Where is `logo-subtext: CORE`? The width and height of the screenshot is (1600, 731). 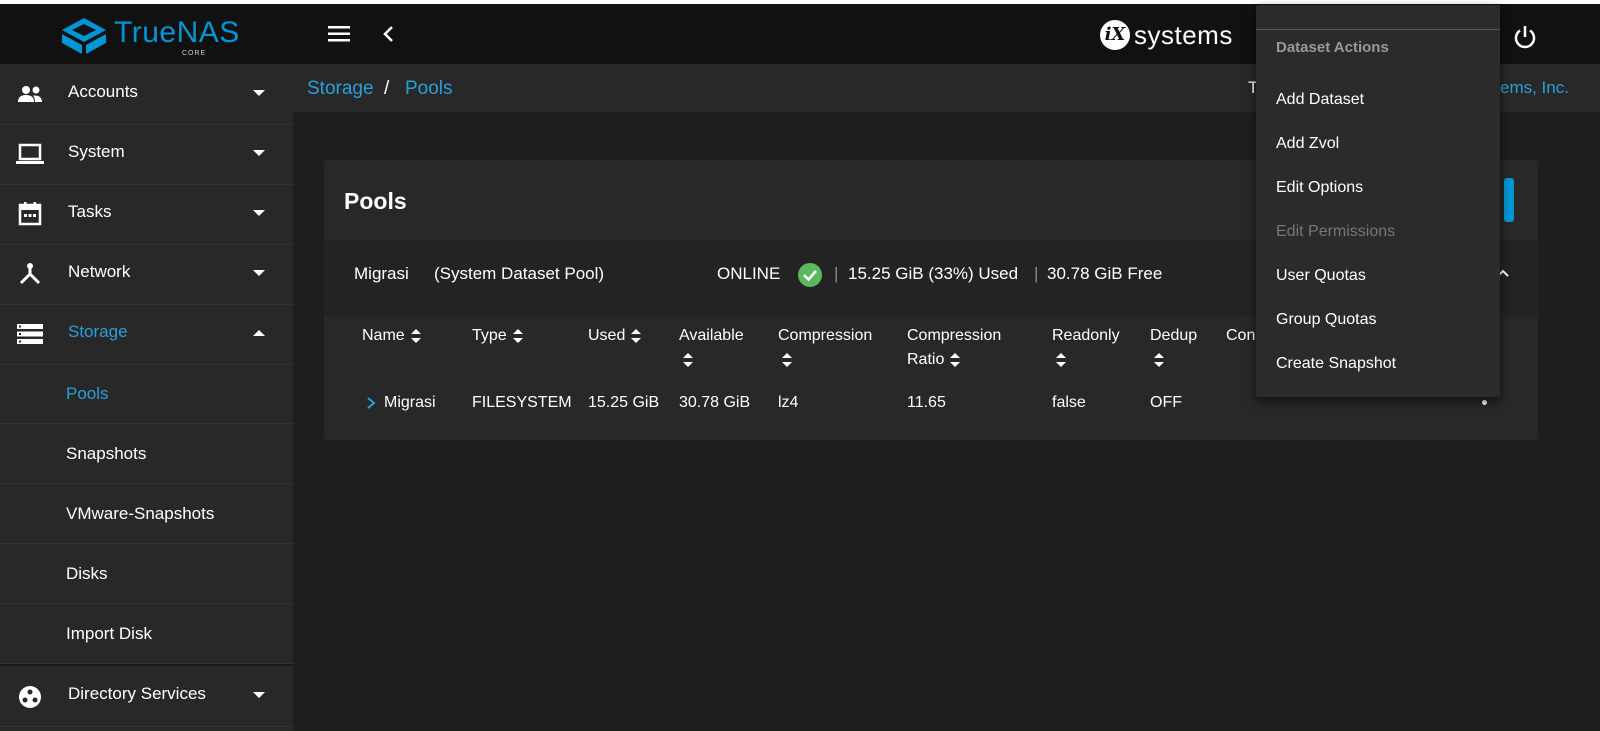
logo-subtext: CORE is located at coordinates (194, 53).